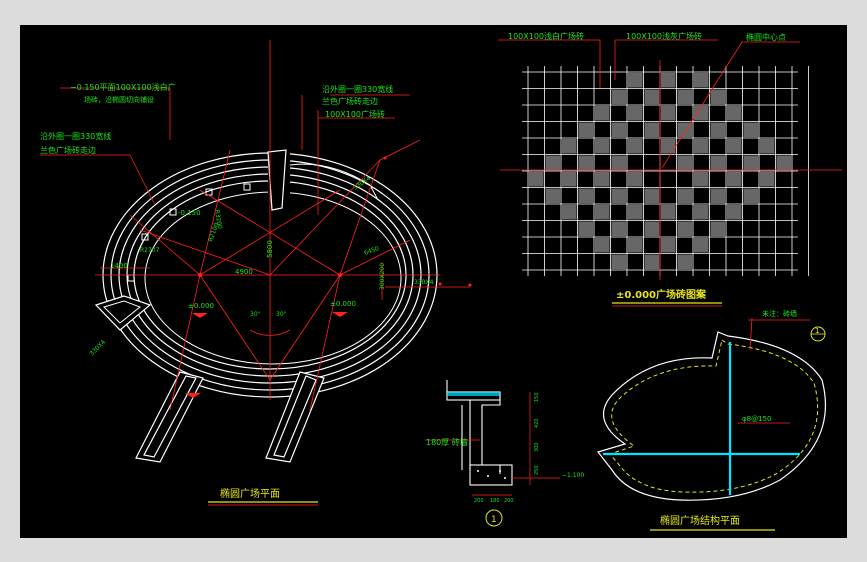 This screenshot has width=867, height=562. I want to click on plan-label-tr-line1: 沿外圈一圈330宽线, so click(357, 89).